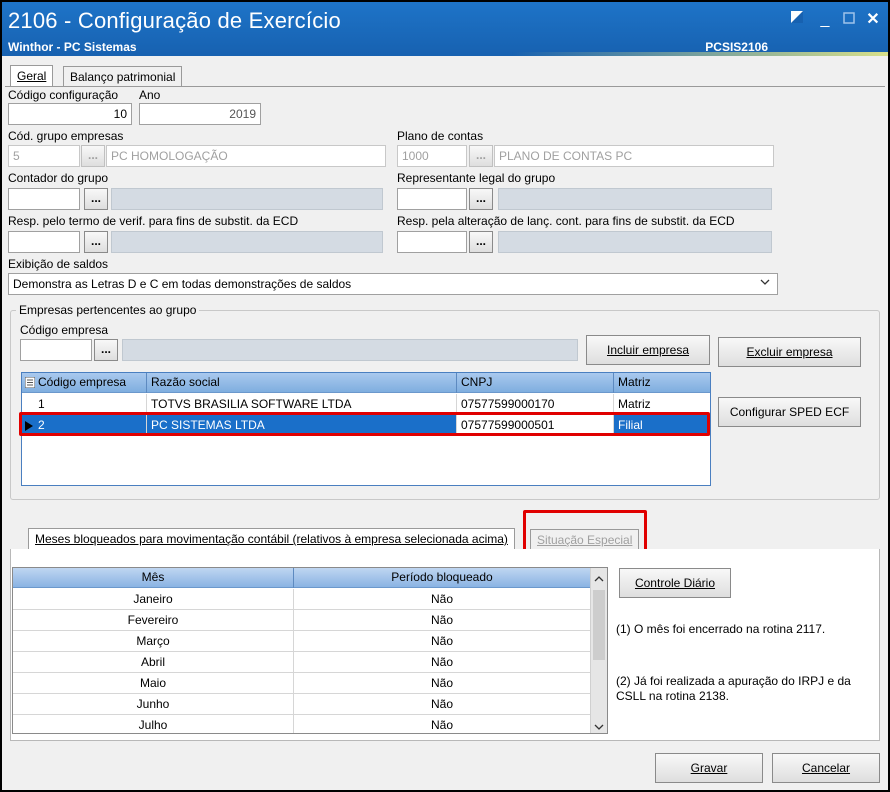 This screenshot has width=890, height=792. What do you see at coordinates (873, 20) in the screenshot?
I see `close-icon: ✕` at bounding box center [873, 20].